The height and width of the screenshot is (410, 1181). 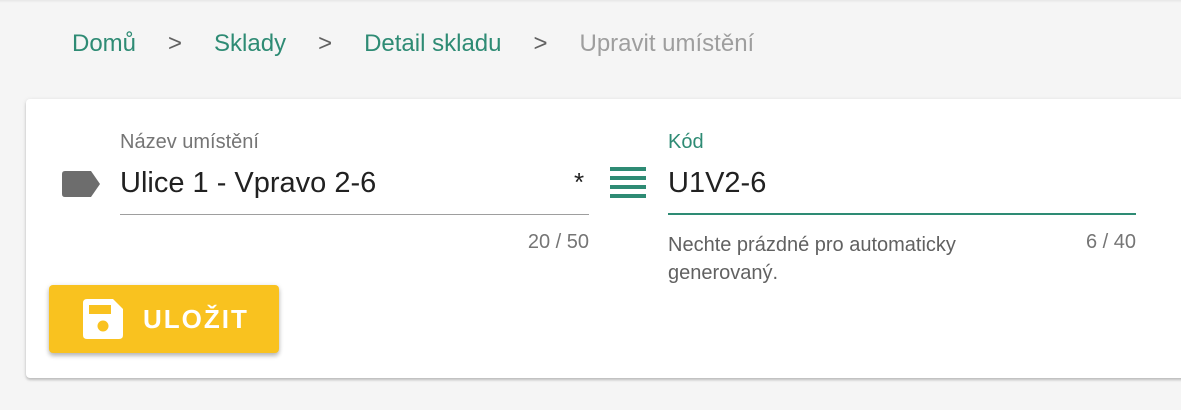 I want to click on save-button: ULOŽIT, so click(x=164, y=319).